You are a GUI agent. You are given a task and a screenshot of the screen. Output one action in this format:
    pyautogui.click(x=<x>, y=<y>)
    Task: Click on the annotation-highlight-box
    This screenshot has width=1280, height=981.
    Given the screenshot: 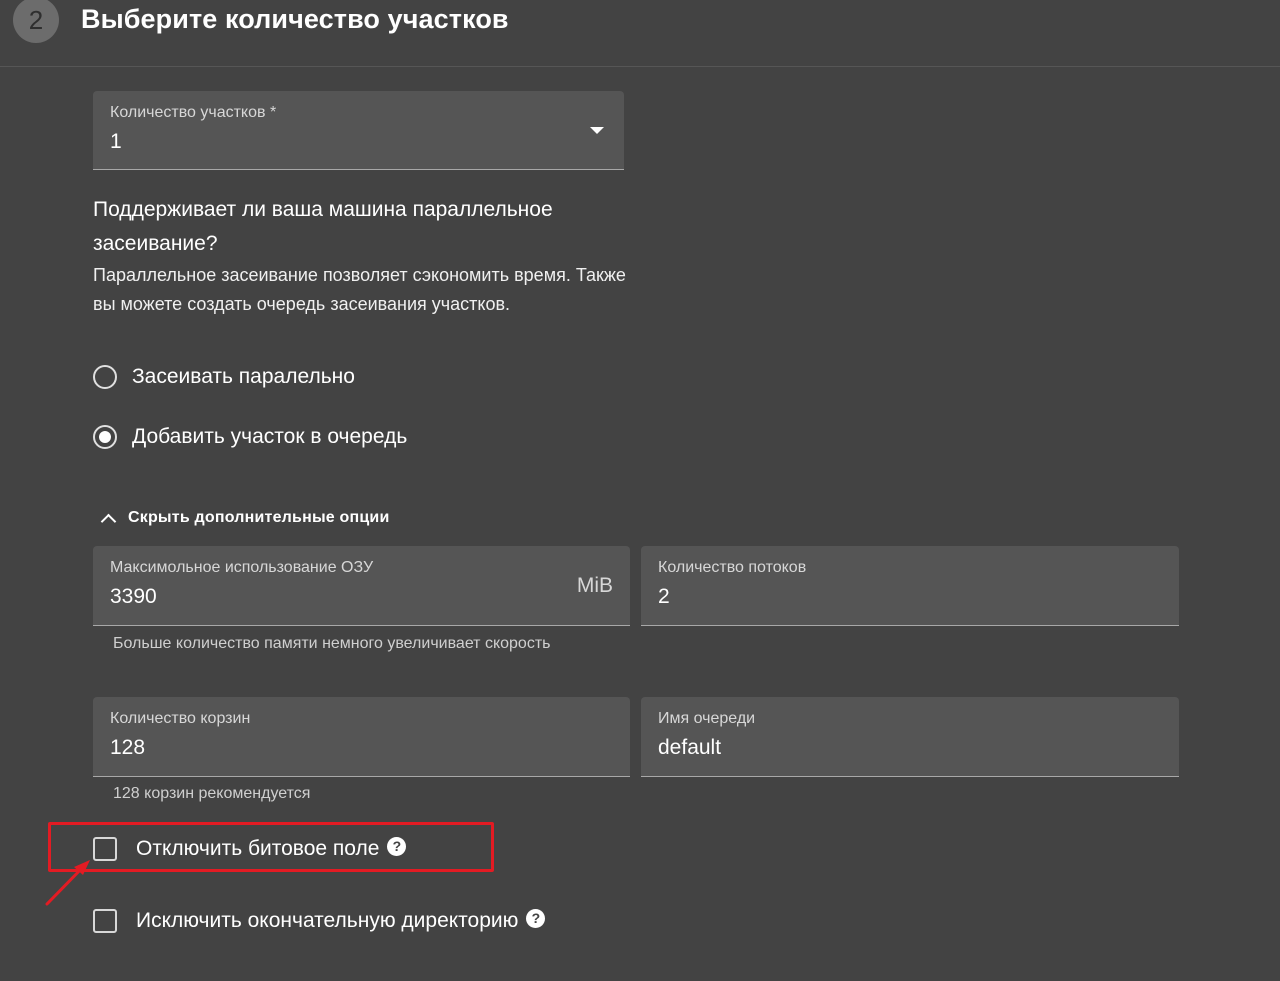 What is the action you would take?
    pyautogui.click(x=271, y=847)
    